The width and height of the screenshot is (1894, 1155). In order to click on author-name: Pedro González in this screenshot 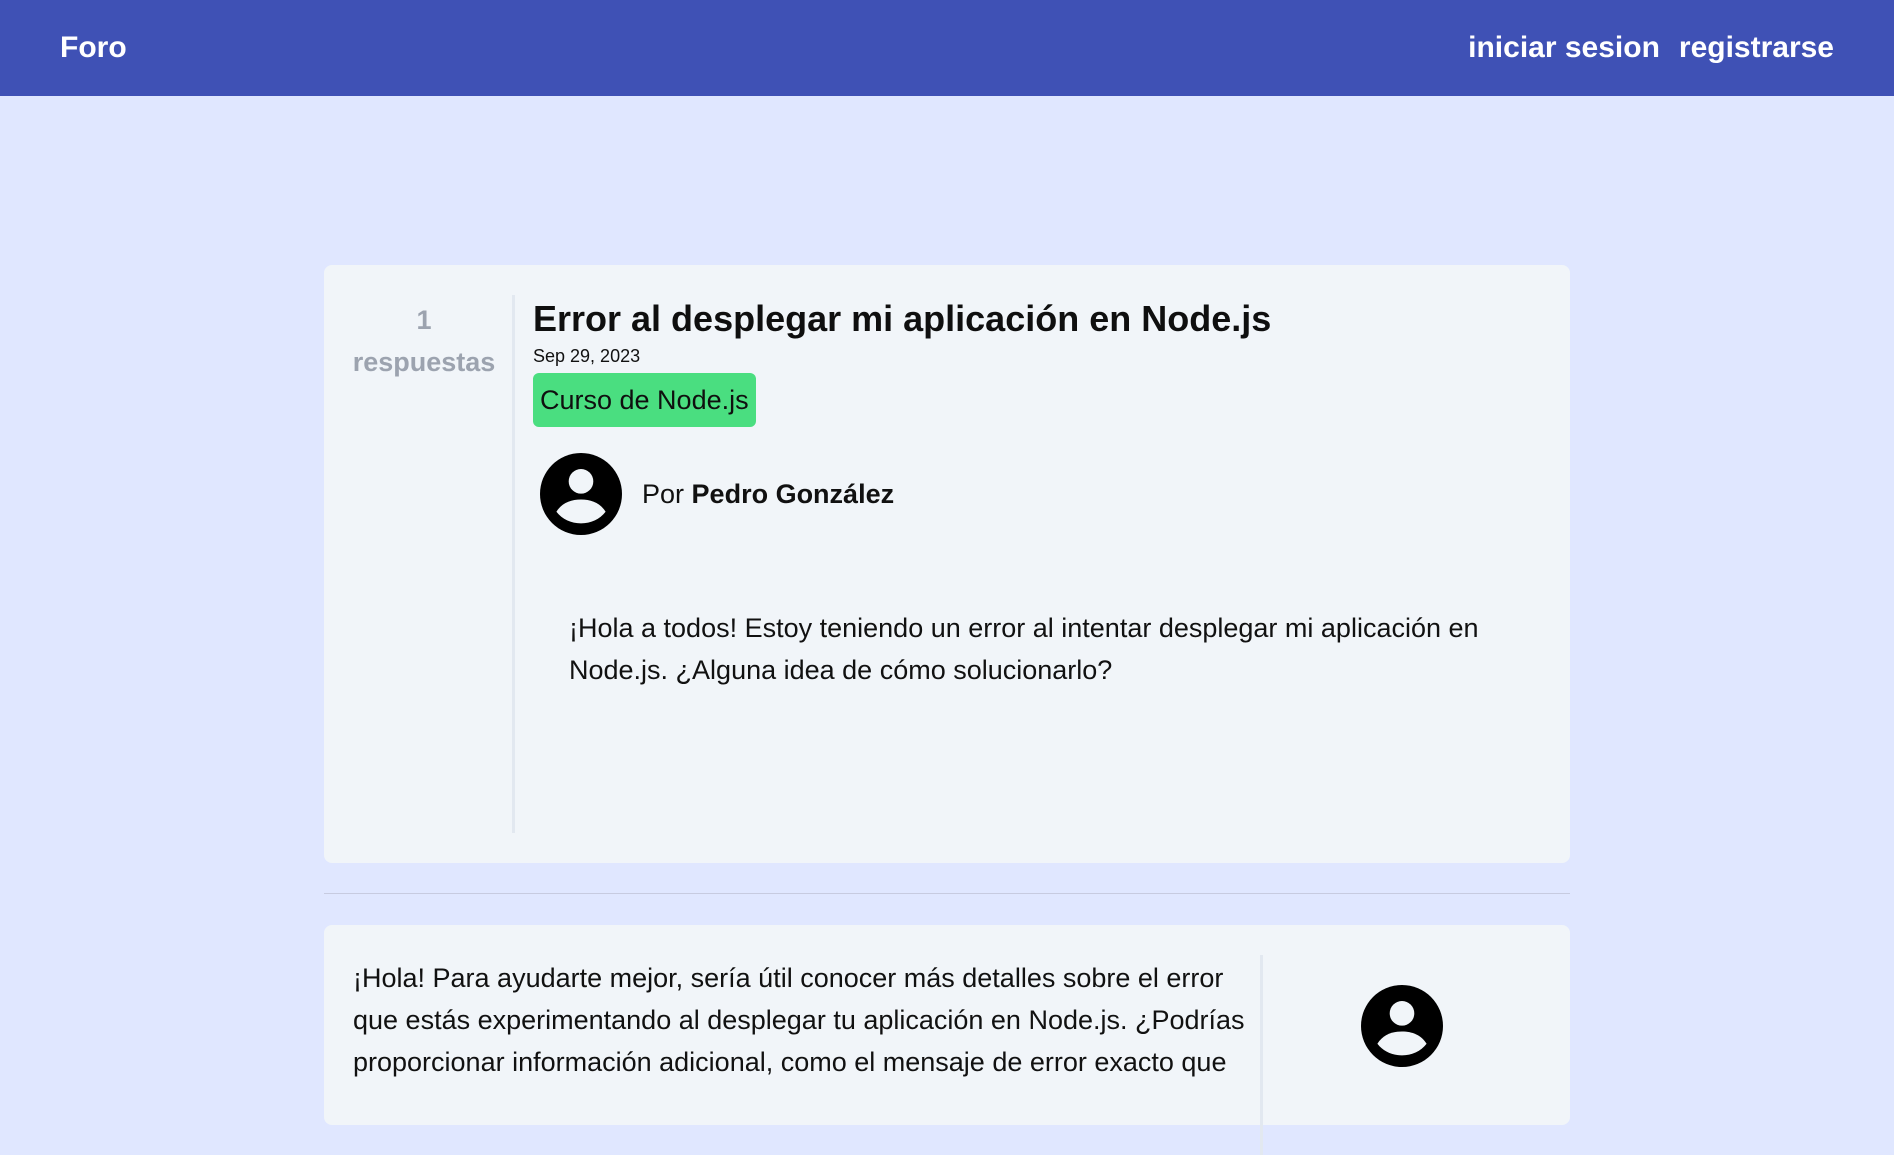, I will do `click(793, 493)`.